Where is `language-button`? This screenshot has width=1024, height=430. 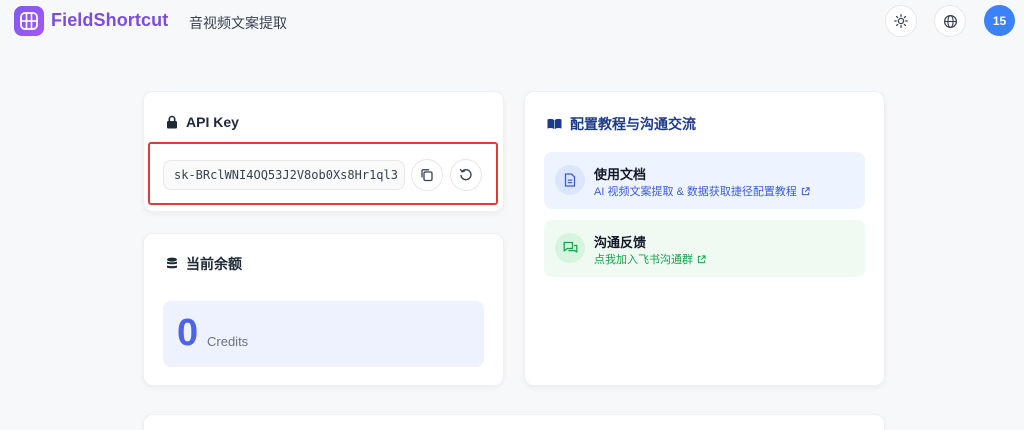
language-button is located at coordinates (950, 21).